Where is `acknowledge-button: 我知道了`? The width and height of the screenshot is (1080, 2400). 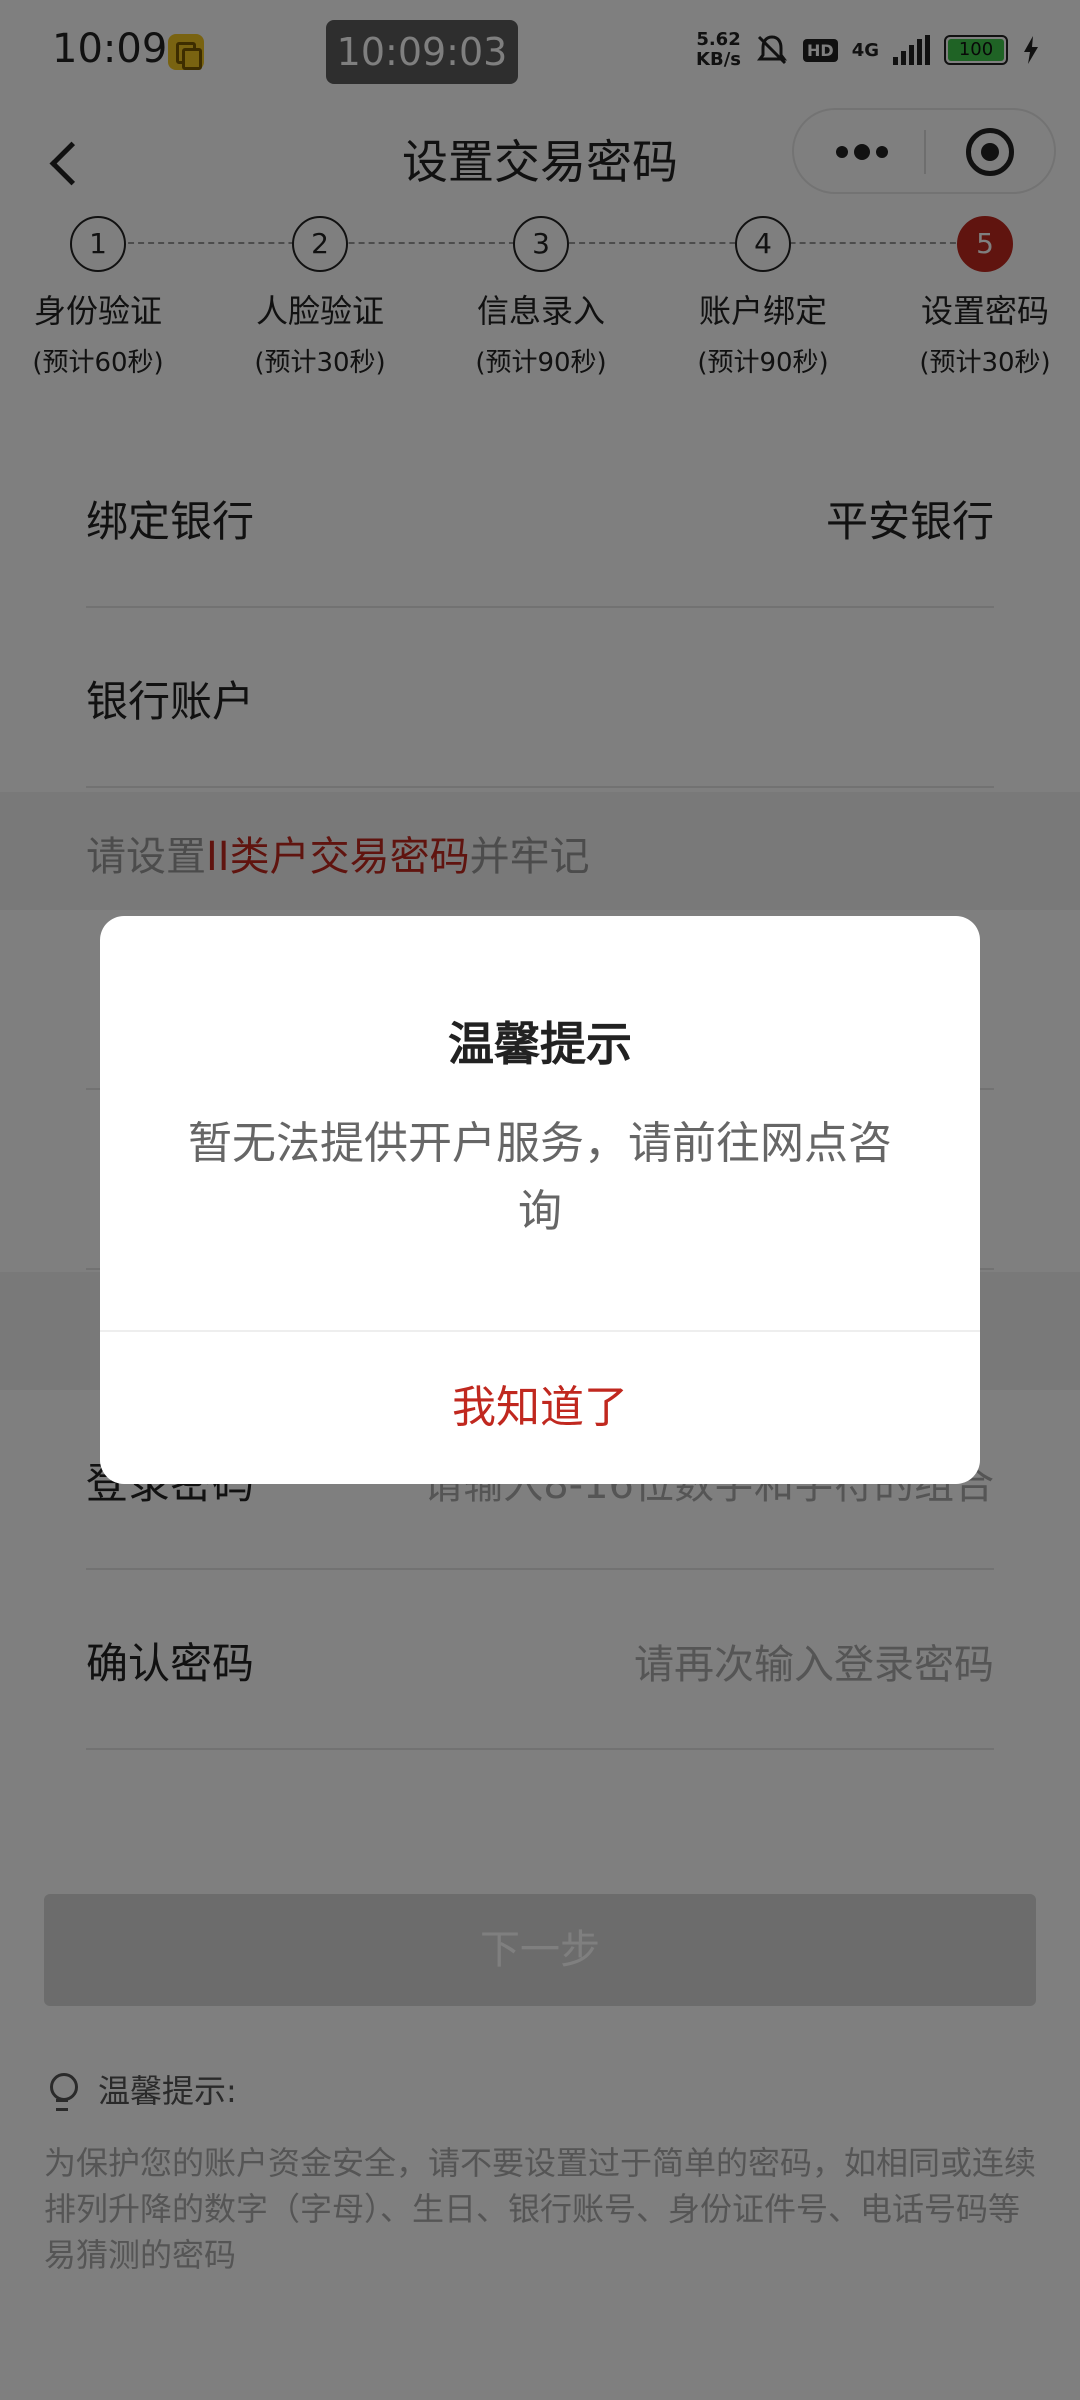
acknowledge-button: 我知道了 is located at coordinates (540, 1408).